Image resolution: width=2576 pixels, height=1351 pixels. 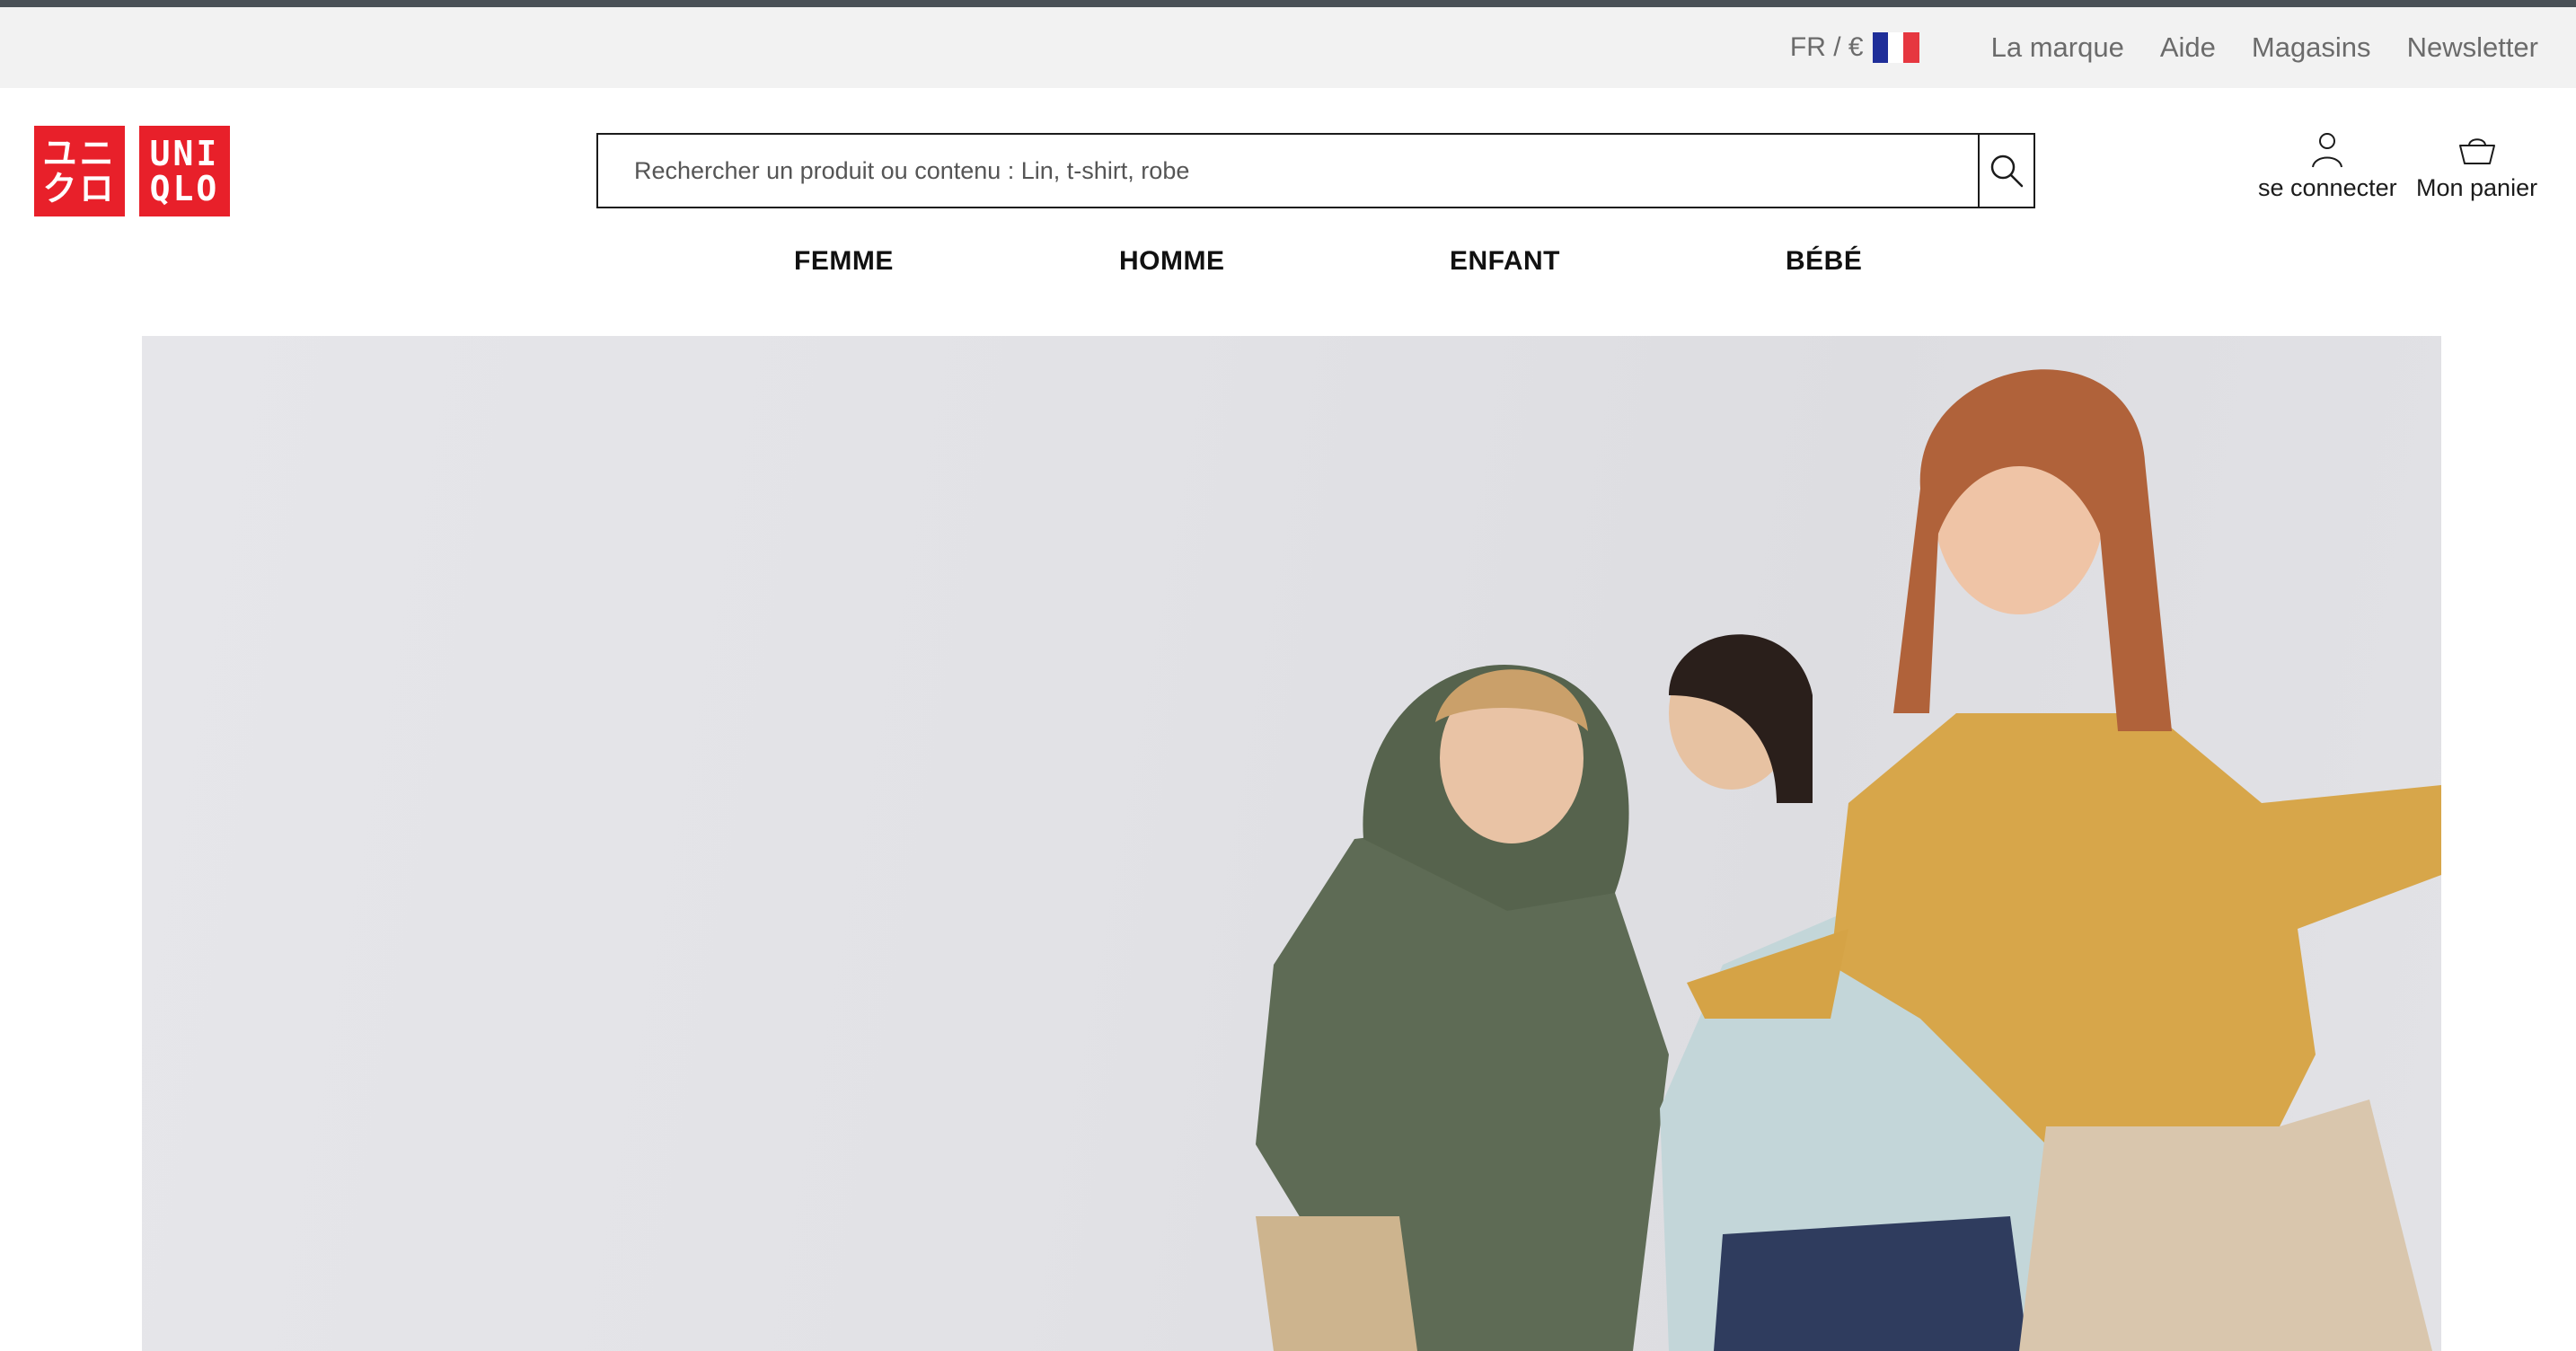 I want to click on logo-latin-tile: UNI QLO, so click(x=184, y=171).